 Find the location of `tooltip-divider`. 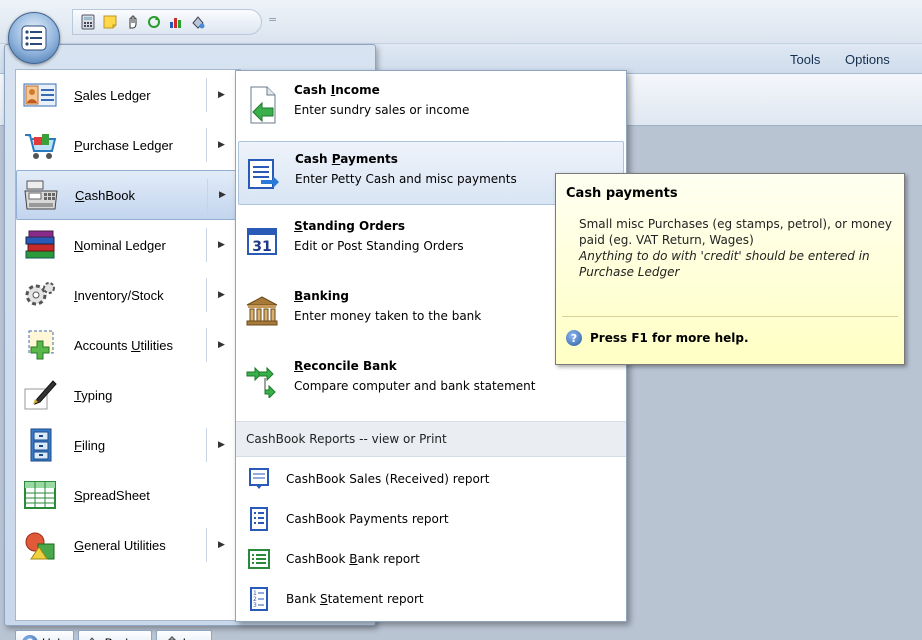

tooltip-divider is located at coordinates (730, 316).